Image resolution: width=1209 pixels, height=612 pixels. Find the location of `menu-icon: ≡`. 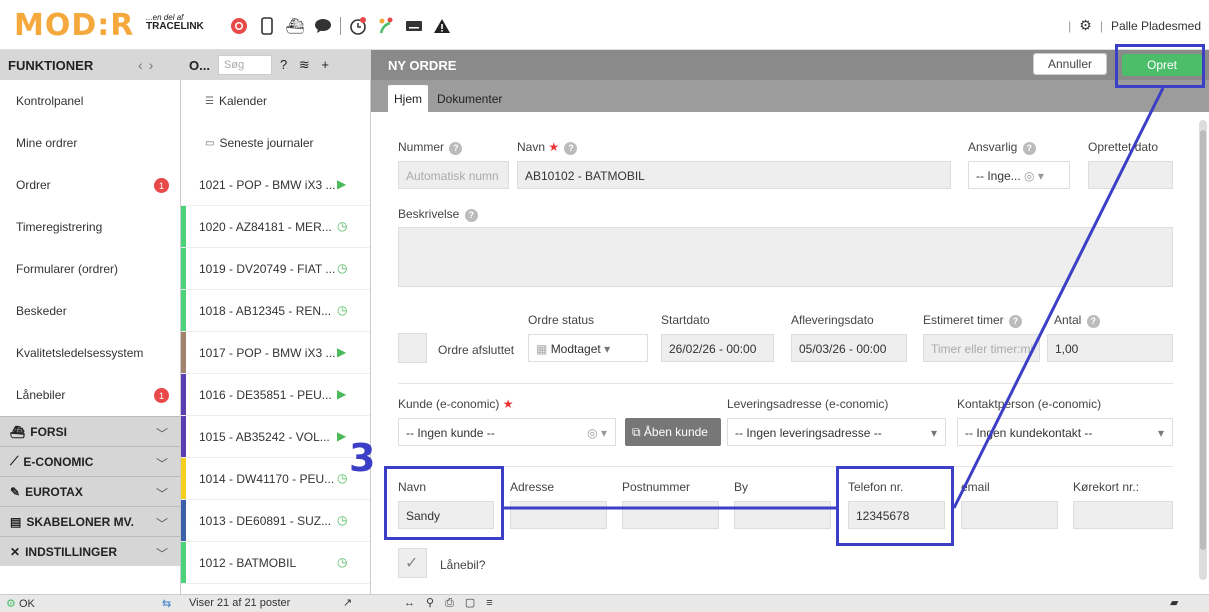

menu-icon: ≡ is located at coordinates (494, 603).